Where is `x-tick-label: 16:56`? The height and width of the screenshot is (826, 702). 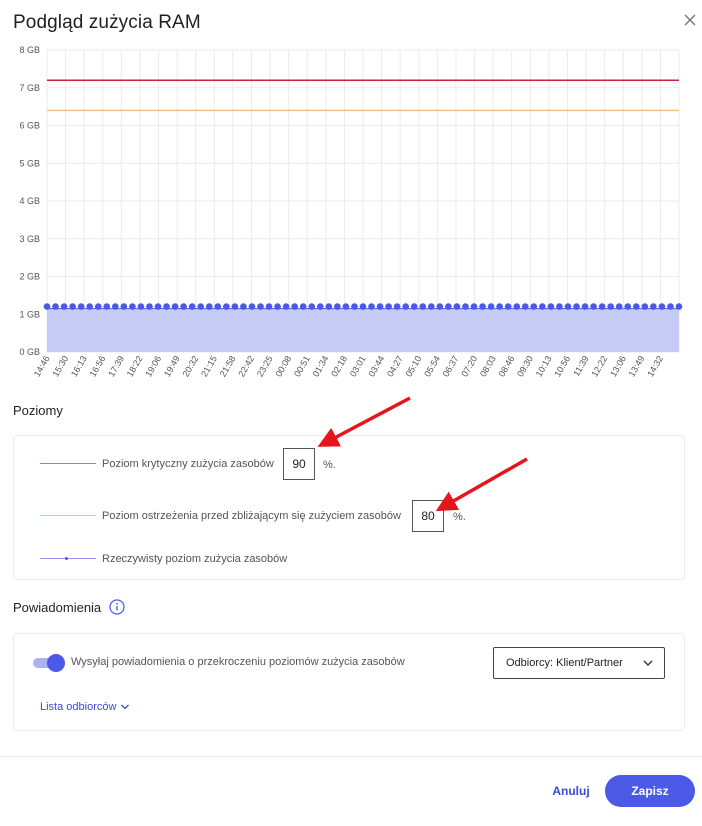
x-tick-label: 16:56 is located at coordinates (98, 366).